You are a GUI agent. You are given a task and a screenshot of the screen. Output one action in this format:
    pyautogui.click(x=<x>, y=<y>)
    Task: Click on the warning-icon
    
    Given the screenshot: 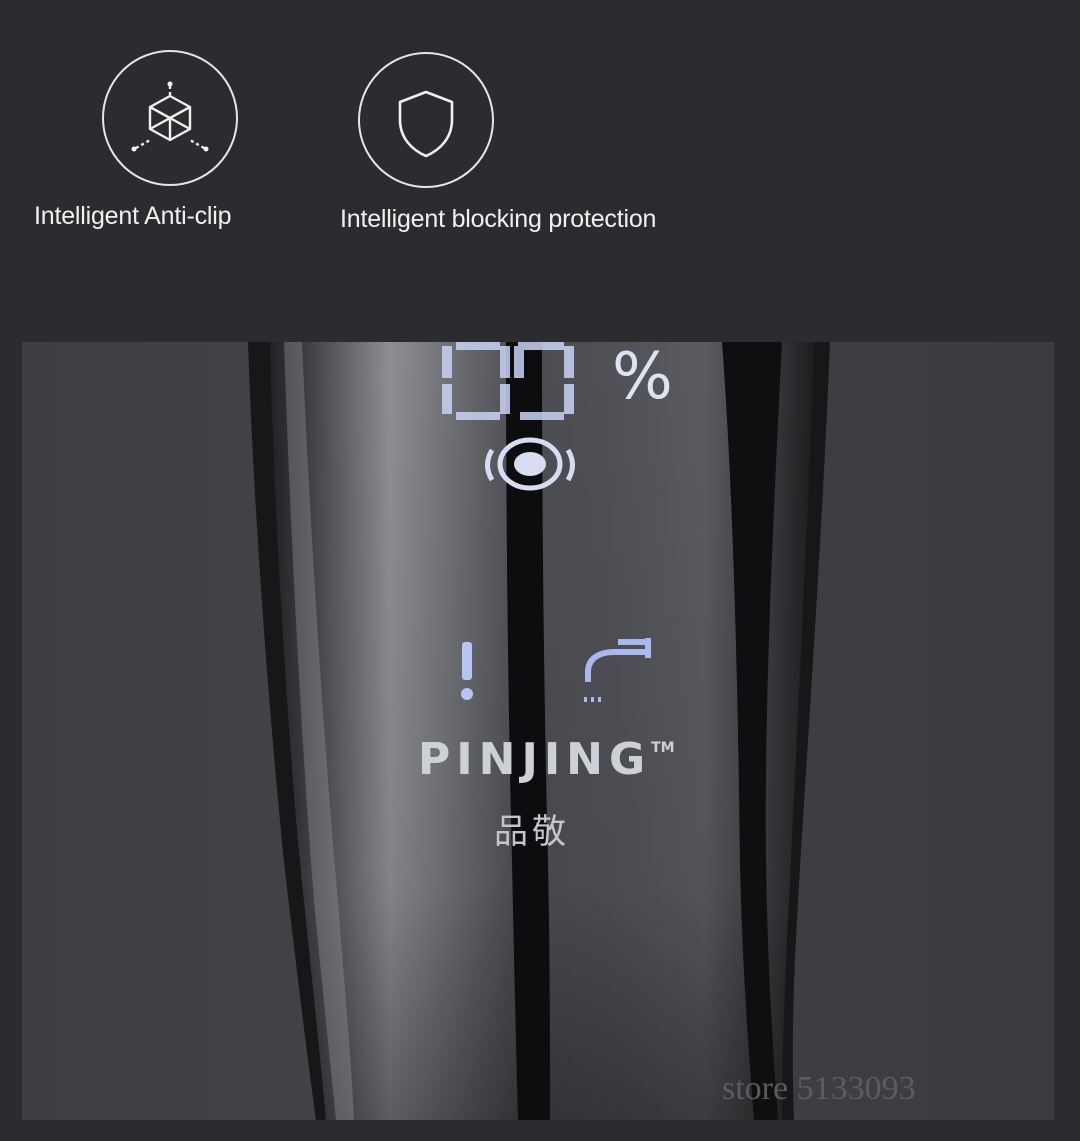 What is the action you would take?
    pyautogui.click(x=467, y=671)
    